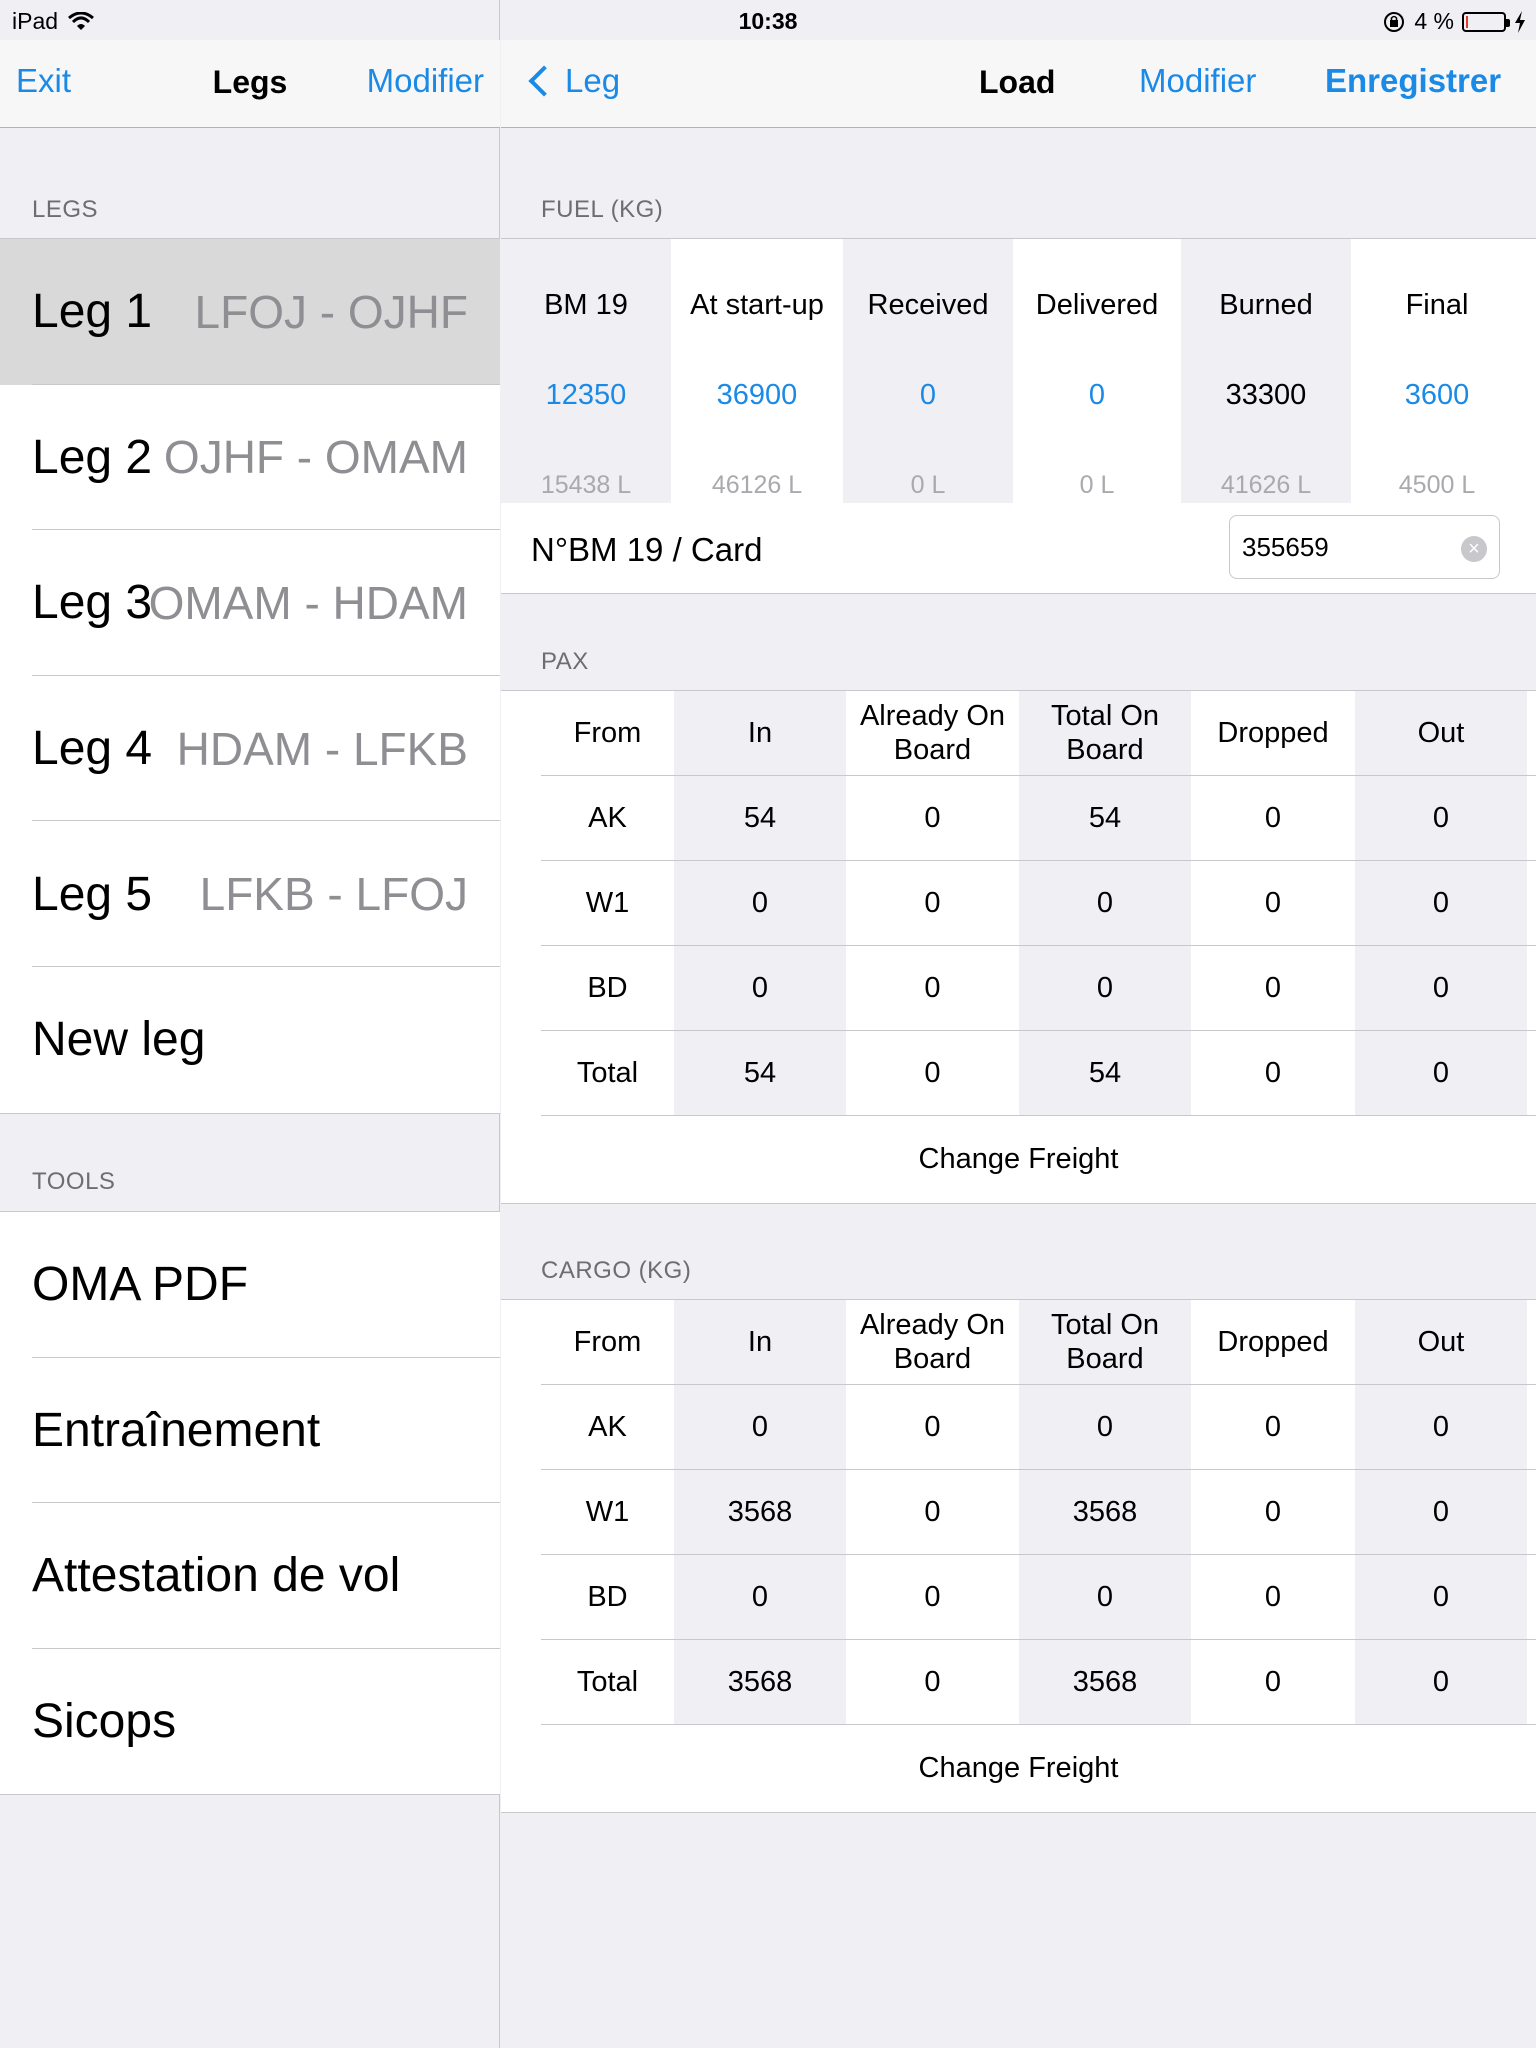  I want to click on fuel-at-startup: At start-up 36900 46126 L, so click(757, 371).